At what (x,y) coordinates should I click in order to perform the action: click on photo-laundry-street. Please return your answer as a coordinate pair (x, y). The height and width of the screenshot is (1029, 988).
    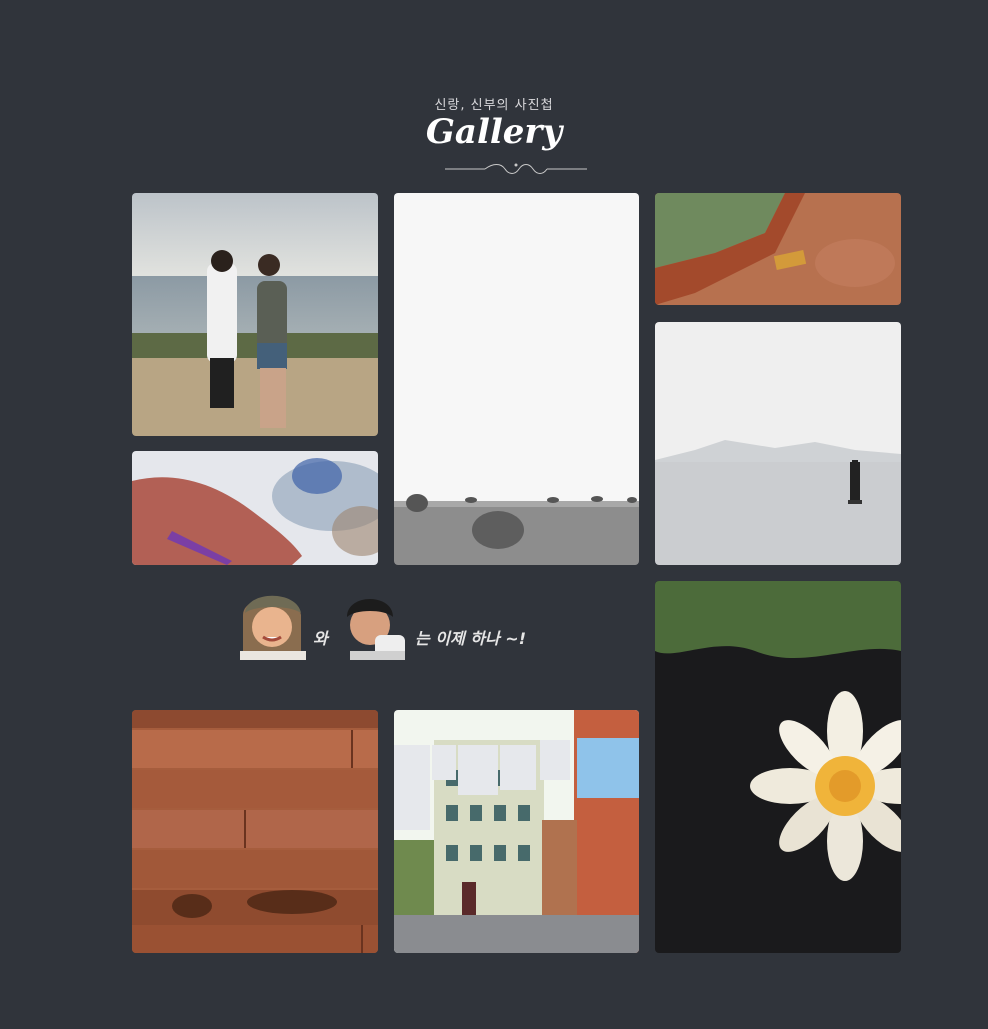
    Looking at the image, I should click on (516, 831).